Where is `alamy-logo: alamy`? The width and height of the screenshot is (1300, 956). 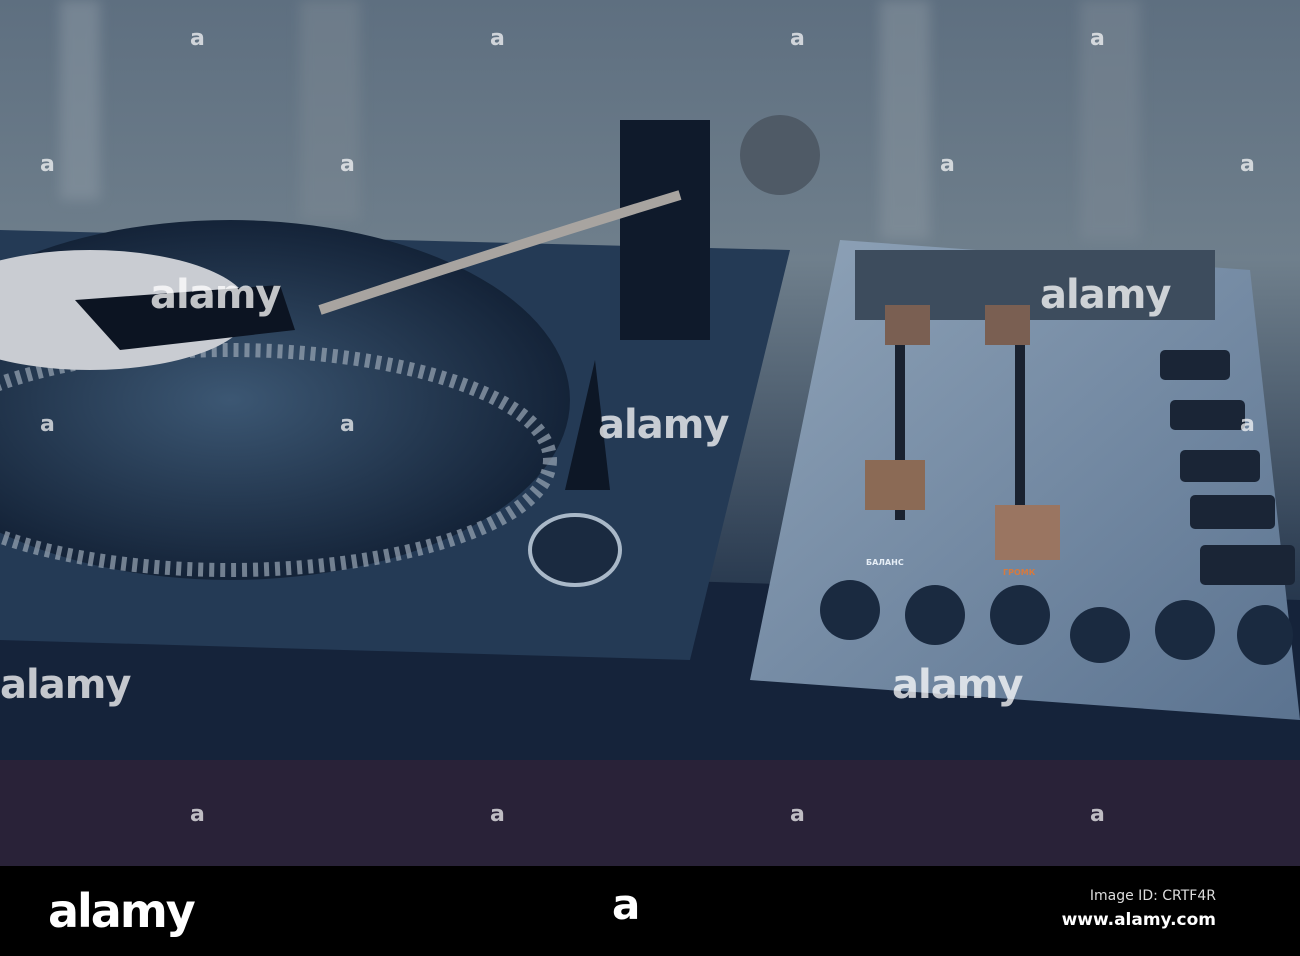 alamy-logo: alamy is located at coordinates (122, 911).